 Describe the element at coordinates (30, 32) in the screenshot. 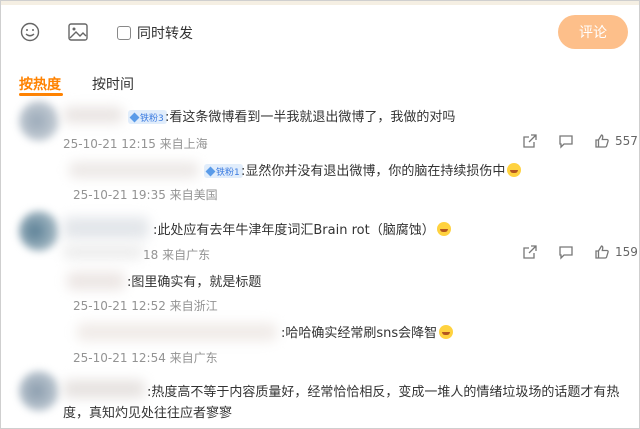

I see `emoji-icon` at that location.